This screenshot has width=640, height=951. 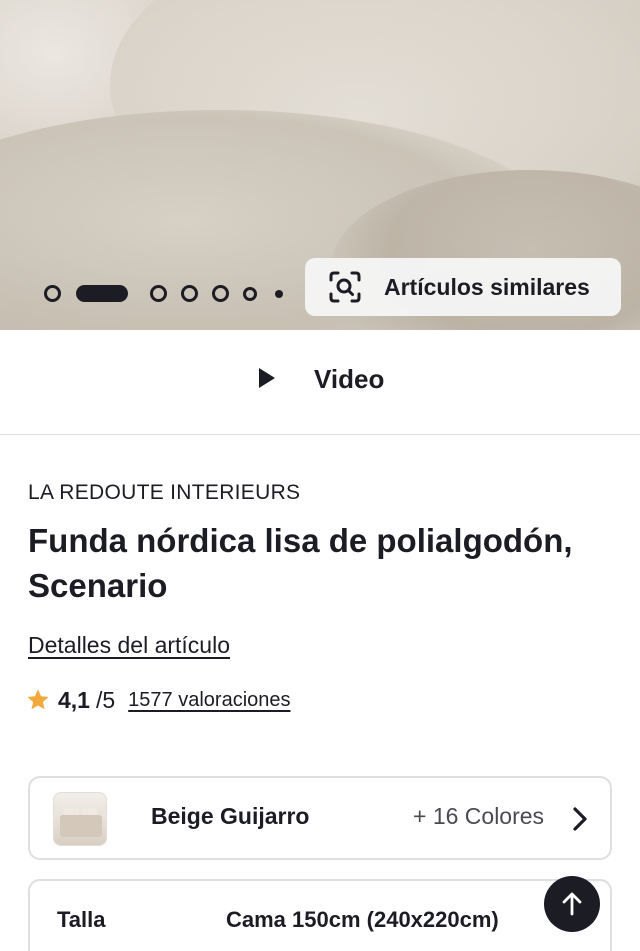 I want to click on color-selector: Beige Guijarro + 16 Colores, so click(x=320, y=818).